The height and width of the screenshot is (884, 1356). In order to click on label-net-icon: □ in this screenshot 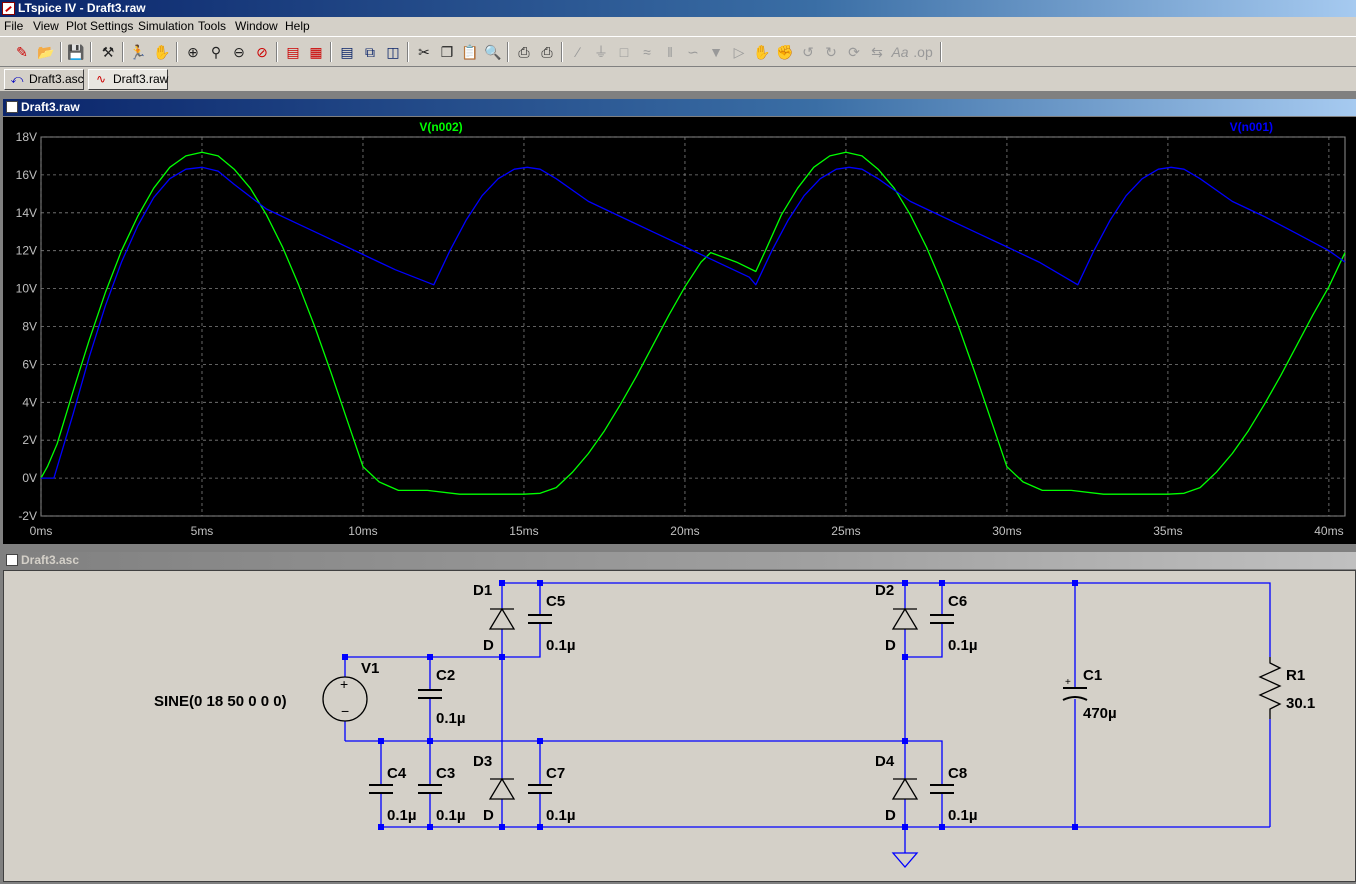, I will do `click(624, 52)`.